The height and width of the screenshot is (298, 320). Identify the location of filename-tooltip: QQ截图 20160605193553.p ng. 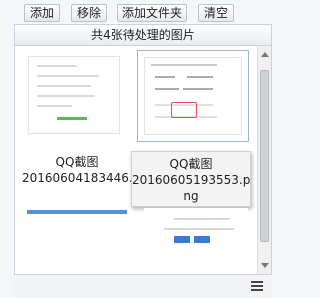
(191, 179).